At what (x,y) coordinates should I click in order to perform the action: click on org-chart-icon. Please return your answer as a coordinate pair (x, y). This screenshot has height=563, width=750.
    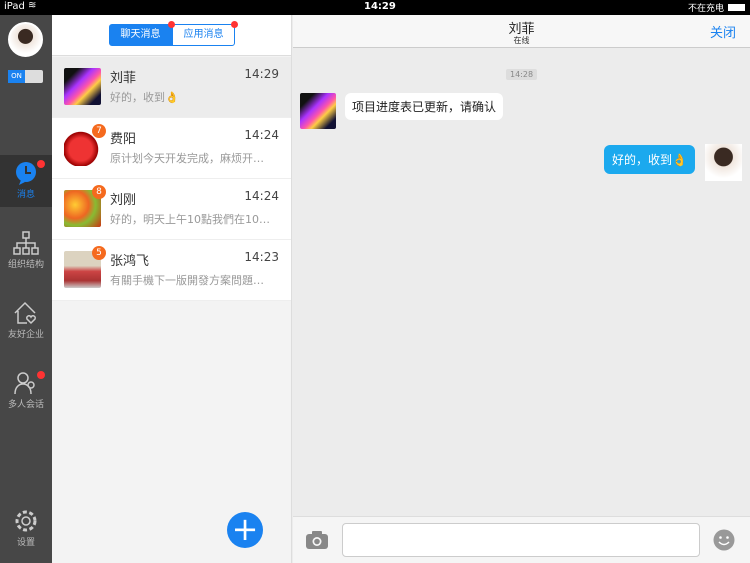
    Looking at the image, I should click on (26, 243).